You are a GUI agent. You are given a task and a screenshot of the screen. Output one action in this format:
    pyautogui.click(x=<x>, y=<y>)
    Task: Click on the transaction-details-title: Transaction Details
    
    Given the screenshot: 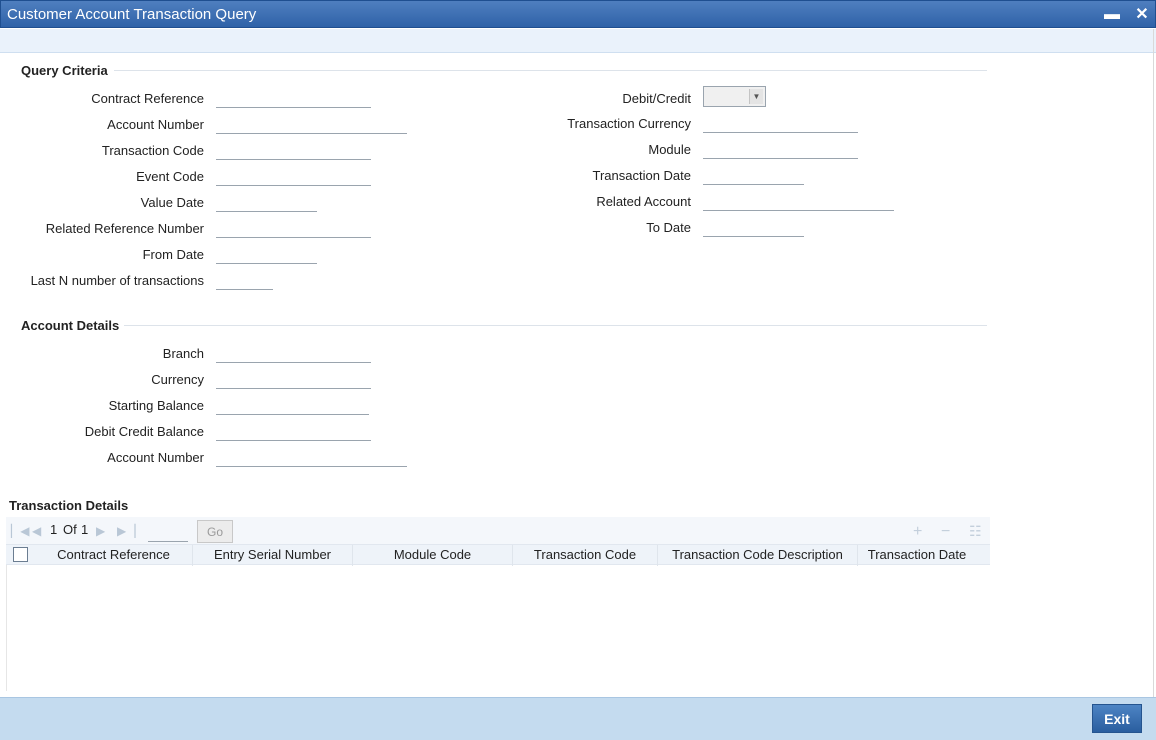 What is the action you would take?
    pyautogui.click(x=69, y=505)
    